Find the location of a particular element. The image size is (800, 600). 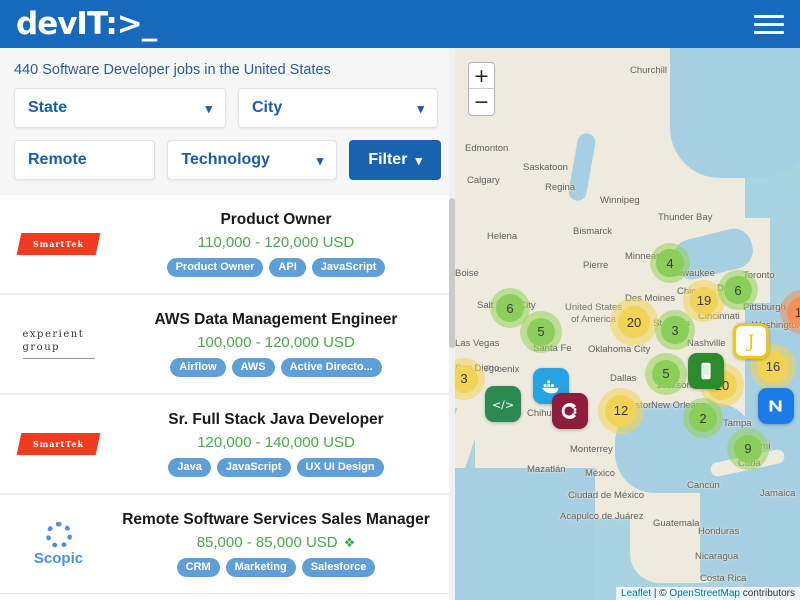

c-language-icon is located at coordinates (570, 411).